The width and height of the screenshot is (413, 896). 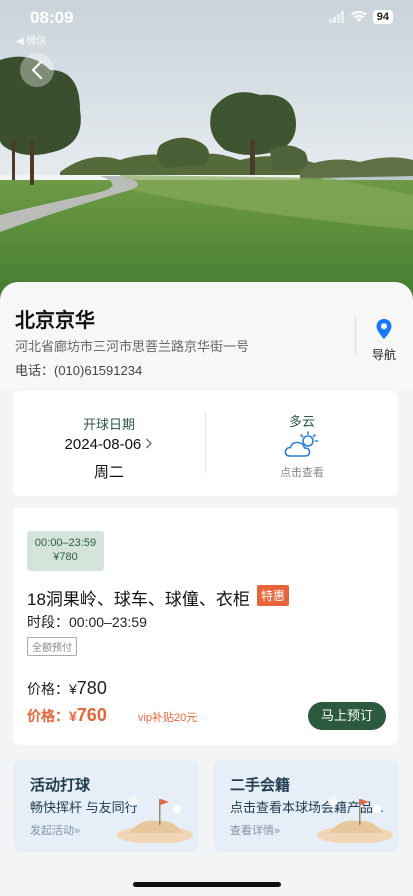 I want to click on promo-link: 发起活动», so click(x=55, y=830).